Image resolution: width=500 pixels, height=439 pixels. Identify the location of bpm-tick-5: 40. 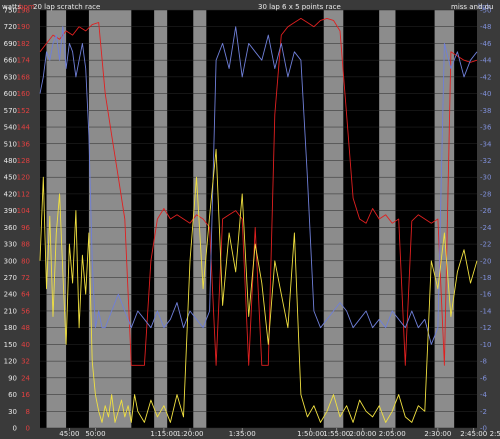
(25, 345).